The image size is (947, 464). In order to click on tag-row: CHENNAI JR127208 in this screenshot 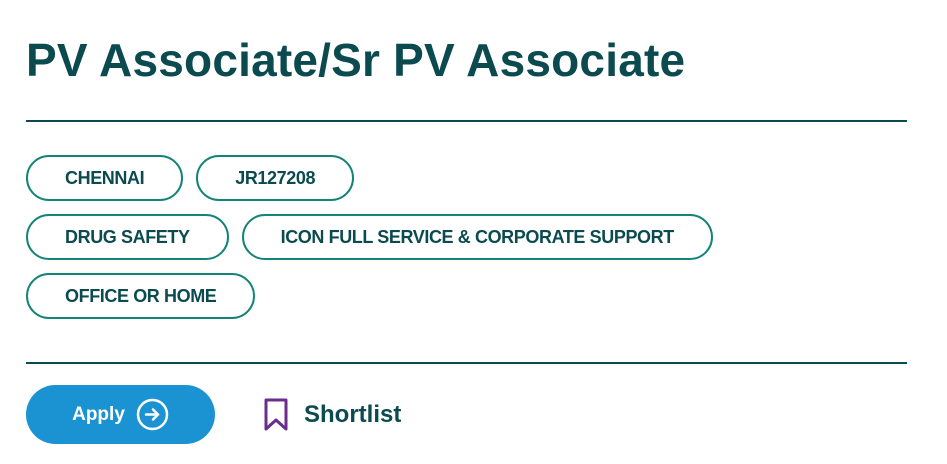, I will do `click(369, 178)`.